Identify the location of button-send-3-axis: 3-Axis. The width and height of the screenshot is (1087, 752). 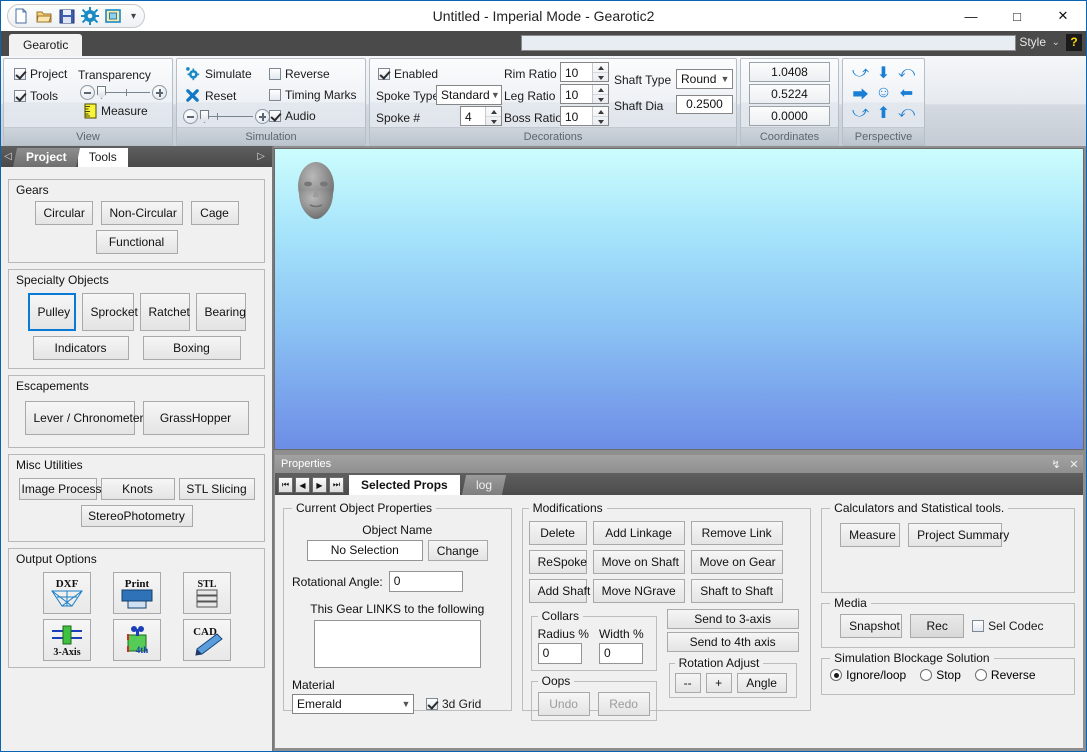
(66, 640).